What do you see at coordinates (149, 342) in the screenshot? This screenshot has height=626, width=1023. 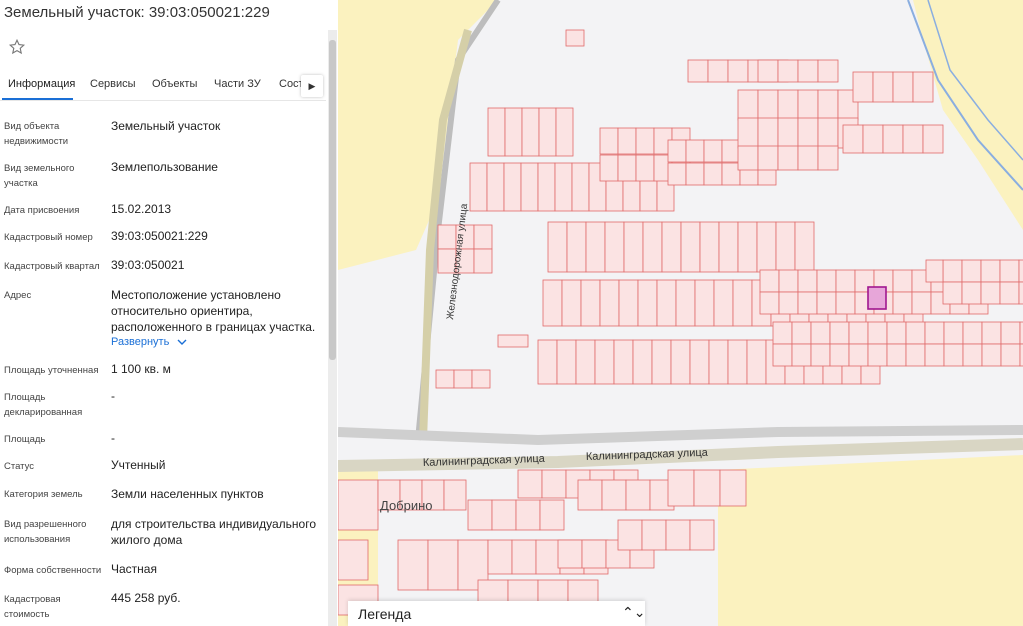 I see `expand-link: Развернуть` at bounding box center [149, 342].